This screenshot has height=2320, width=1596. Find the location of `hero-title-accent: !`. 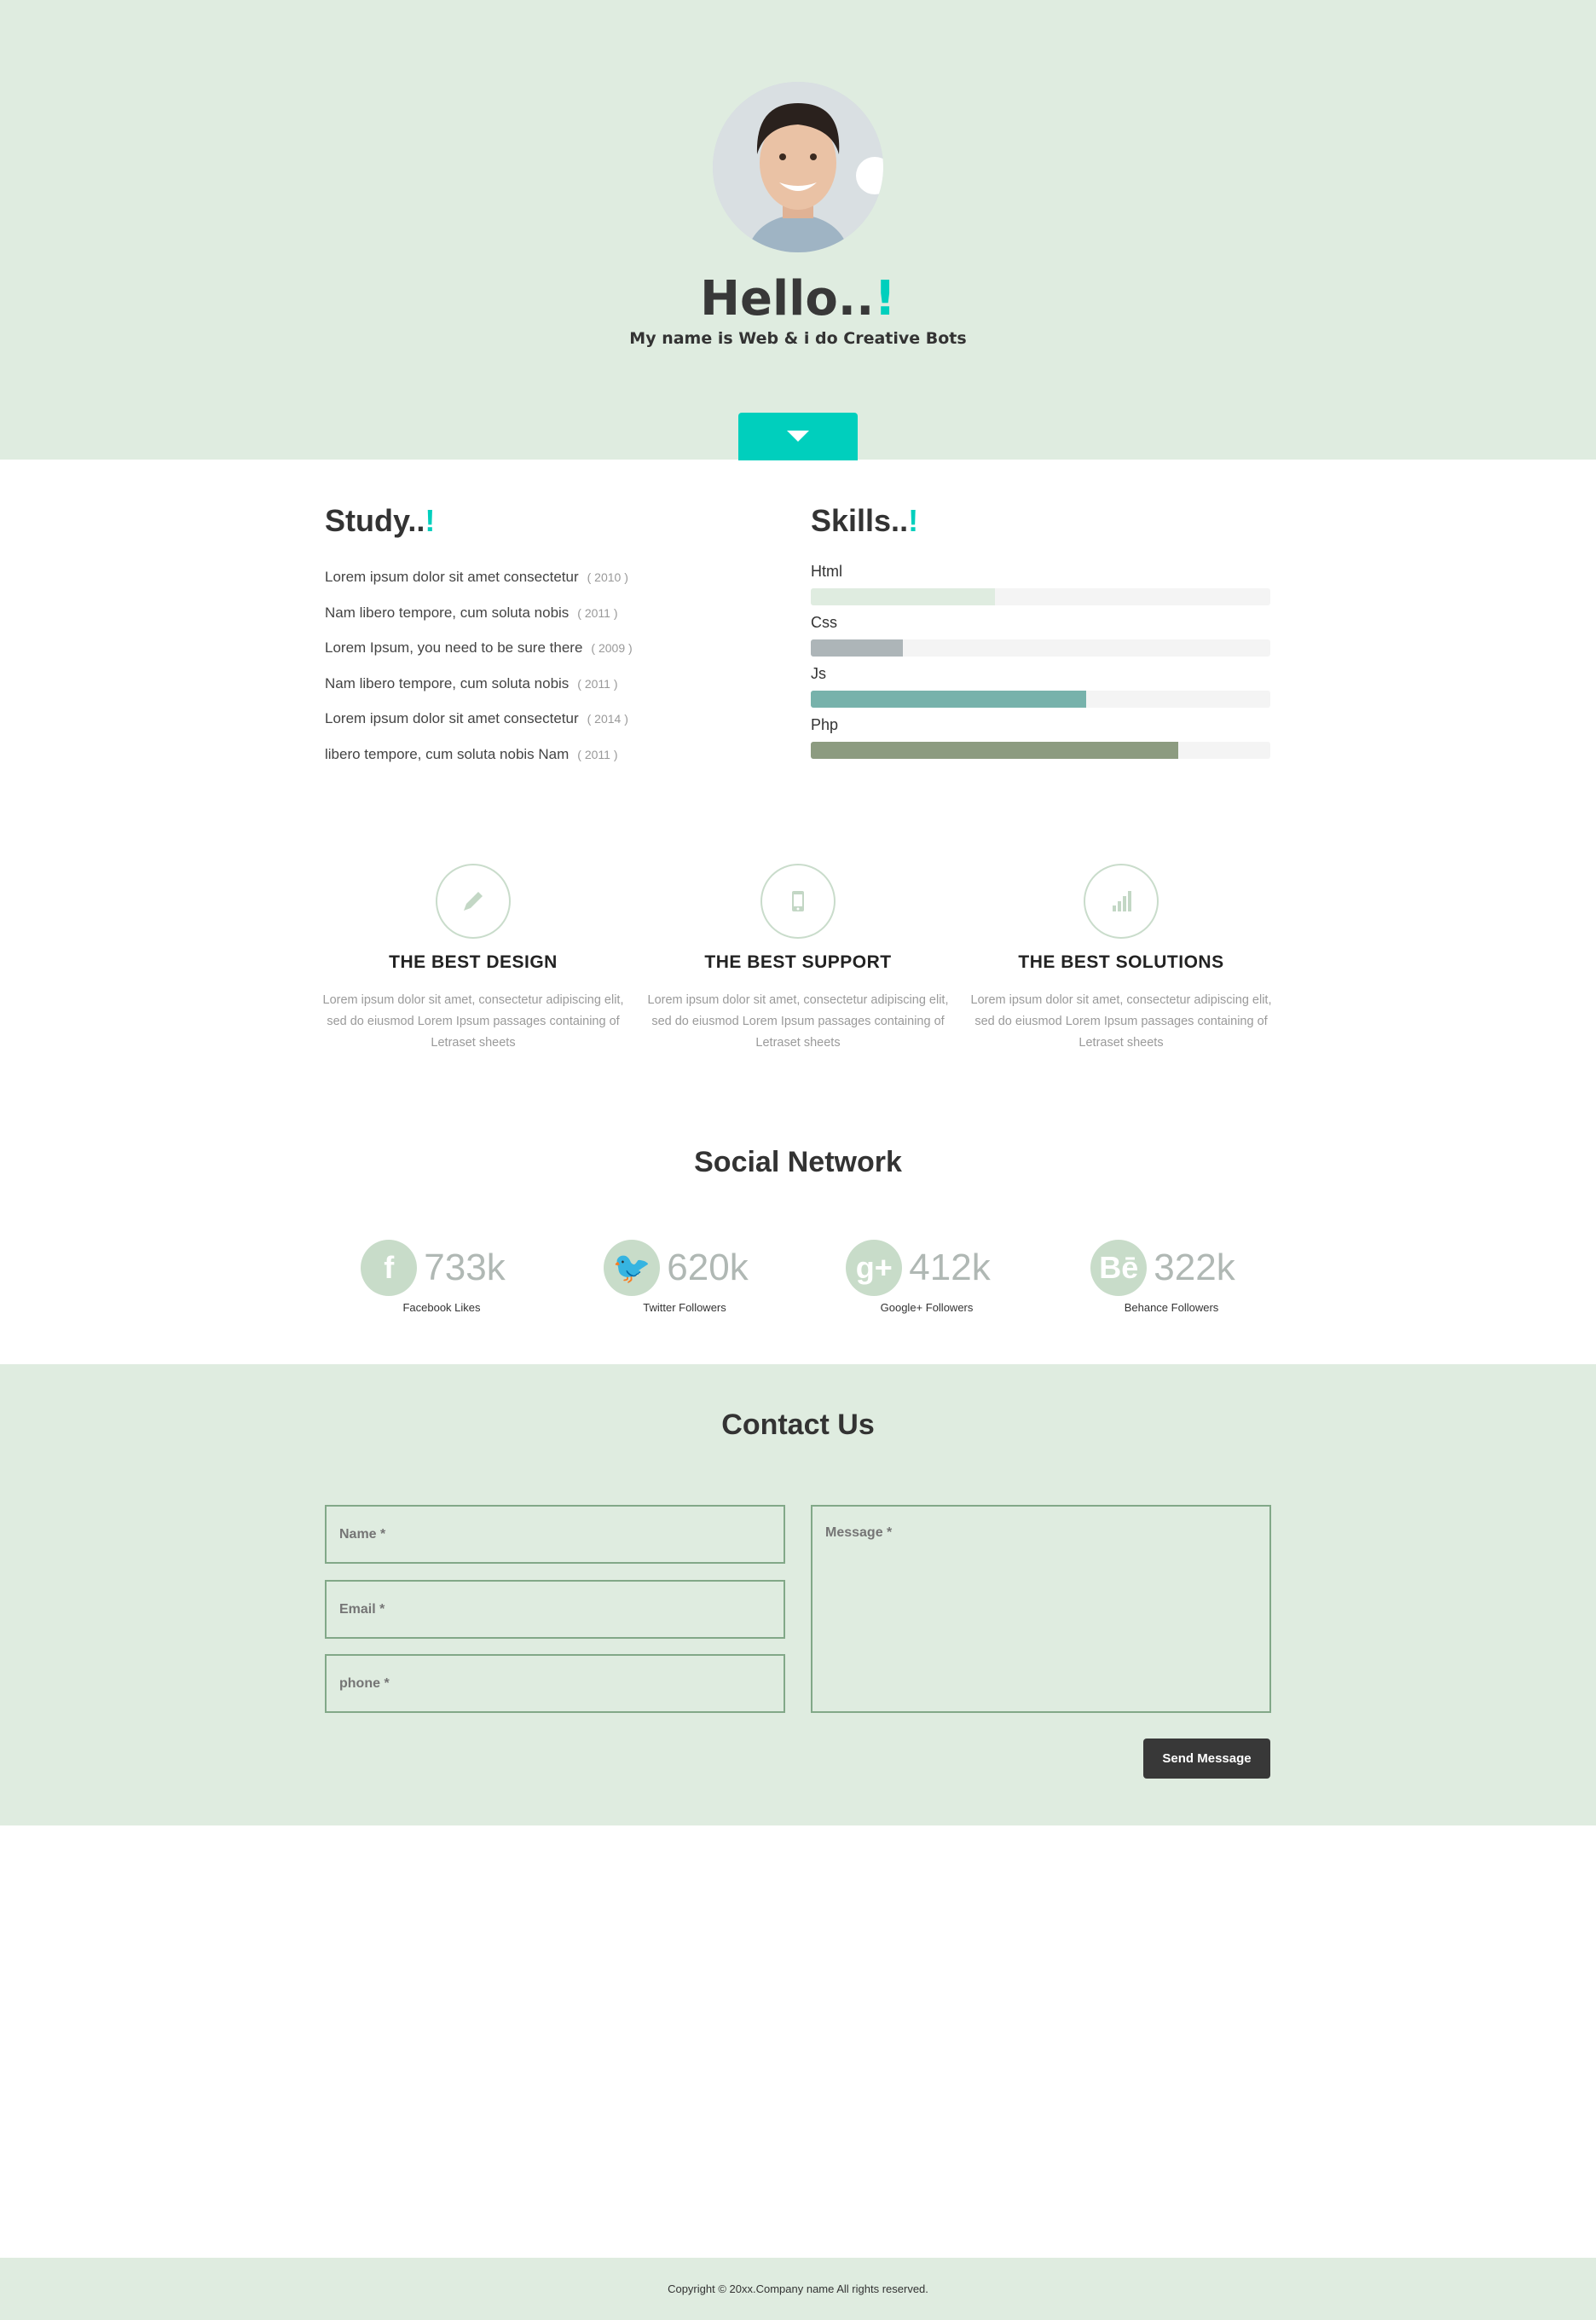

hero-title-accent: ! is located at coordinates (885, 299).